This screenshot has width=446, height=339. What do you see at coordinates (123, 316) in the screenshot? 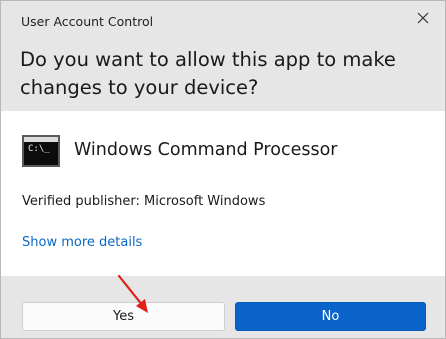
I see `yes-button: Yes` at bounding box center [123, 316].